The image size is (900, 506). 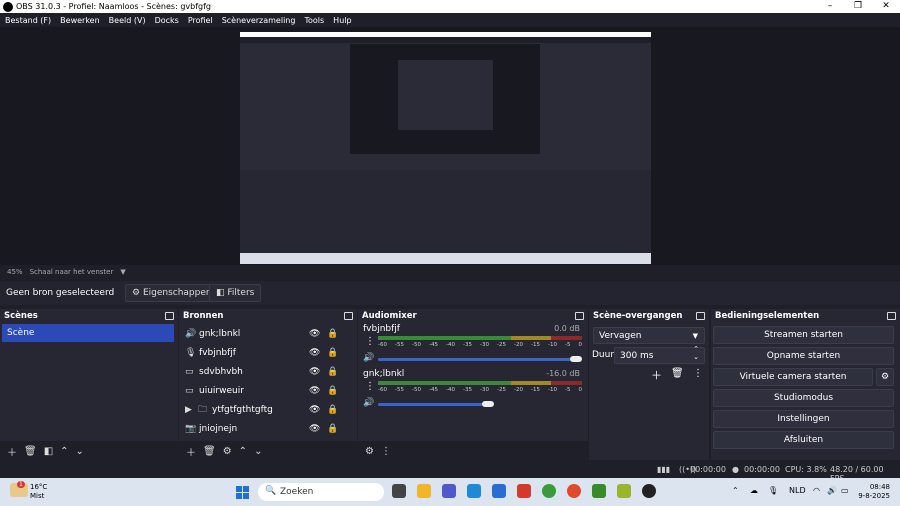 I want to click on menu-help: Hulp, so click(x=342, y=20).